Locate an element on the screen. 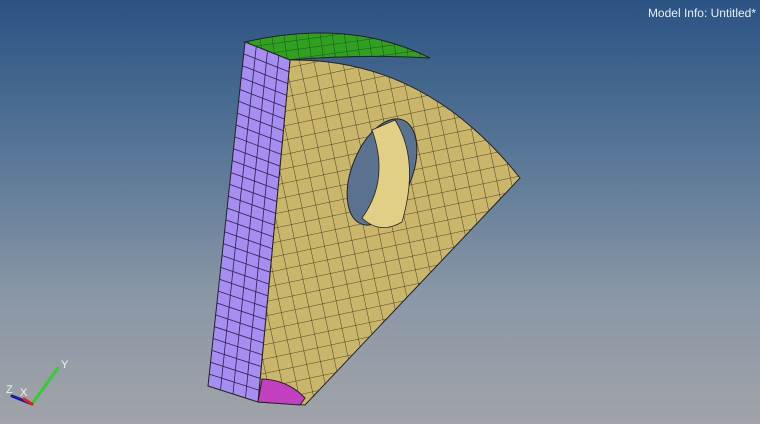  axis-label: X is located at coordinates (24, 393).